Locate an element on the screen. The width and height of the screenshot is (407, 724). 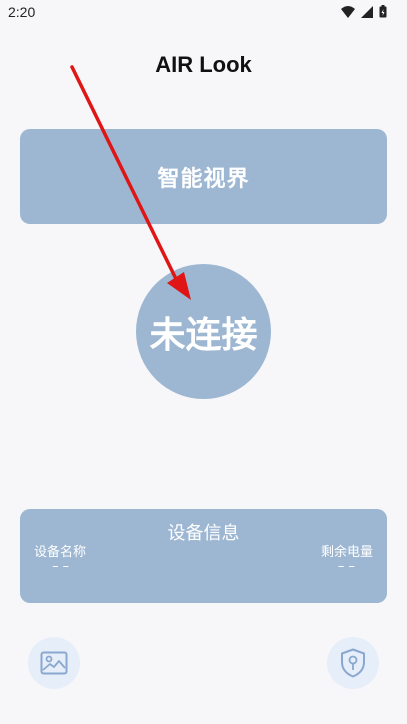
cellular-signal-icon is located at coordinates (367, 11).